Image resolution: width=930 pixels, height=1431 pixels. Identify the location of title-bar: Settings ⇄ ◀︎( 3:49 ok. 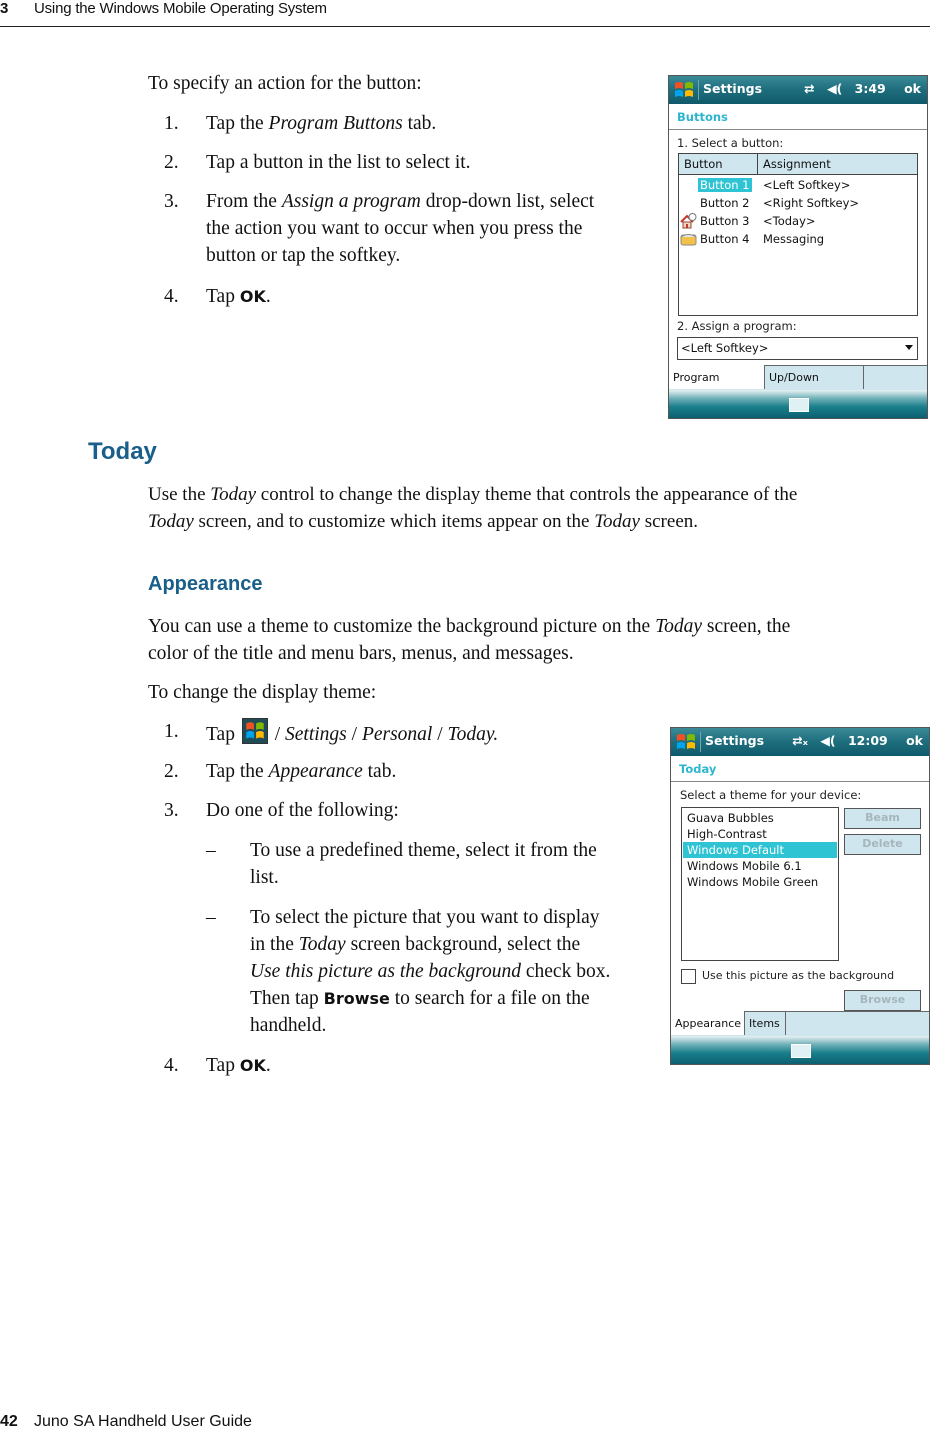
(798, 90).